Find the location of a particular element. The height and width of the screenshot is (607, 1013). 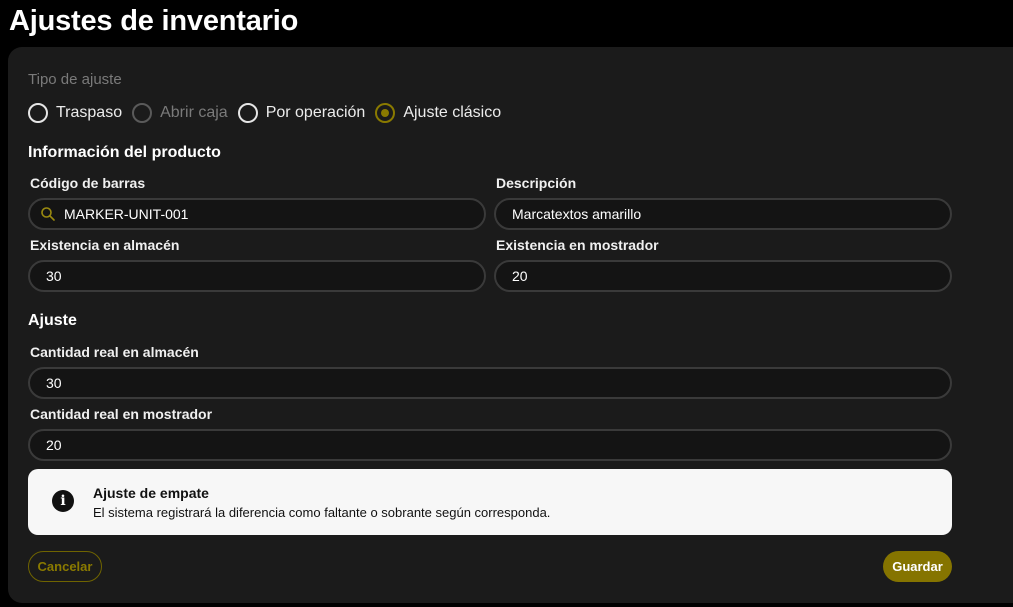

radio-label: Traspaso is located at coordinates (89, 112).